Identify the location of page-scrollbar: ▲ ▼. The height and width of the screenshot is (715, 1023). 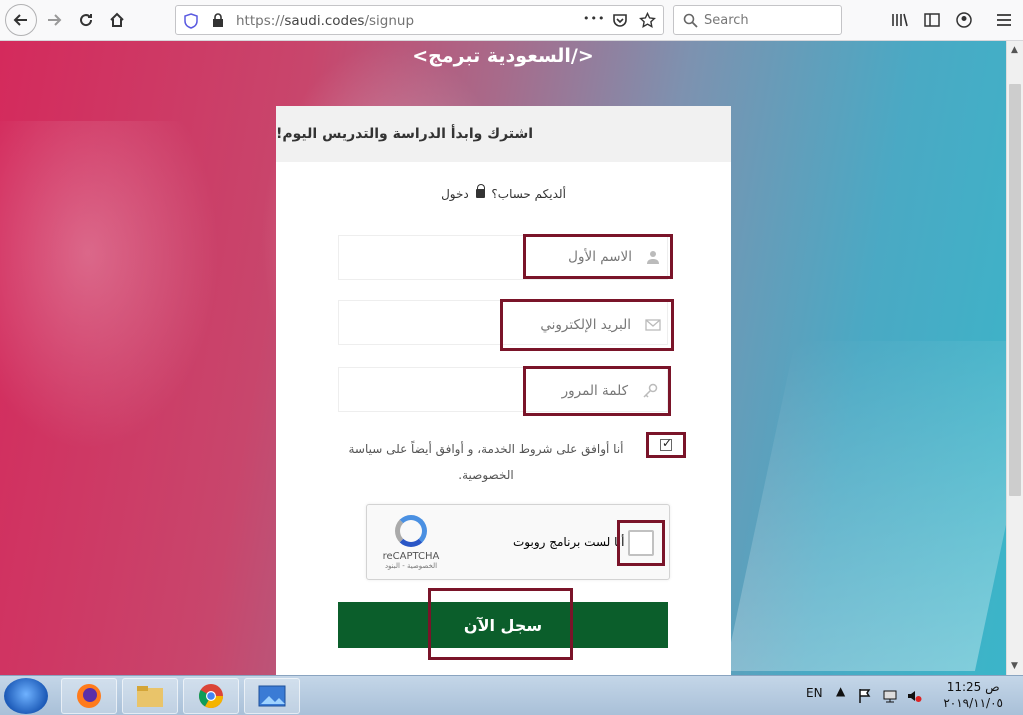
(1014, 358).